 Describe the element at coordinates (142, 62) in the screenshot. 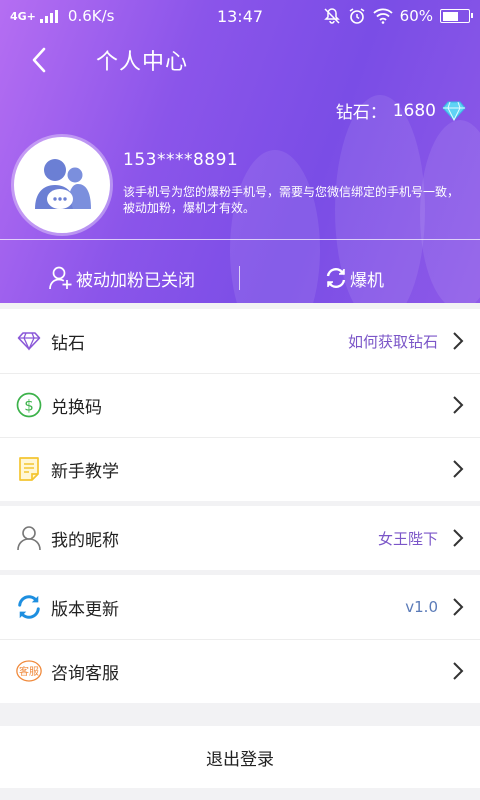

I see `page-title: 个人中心` at that location.